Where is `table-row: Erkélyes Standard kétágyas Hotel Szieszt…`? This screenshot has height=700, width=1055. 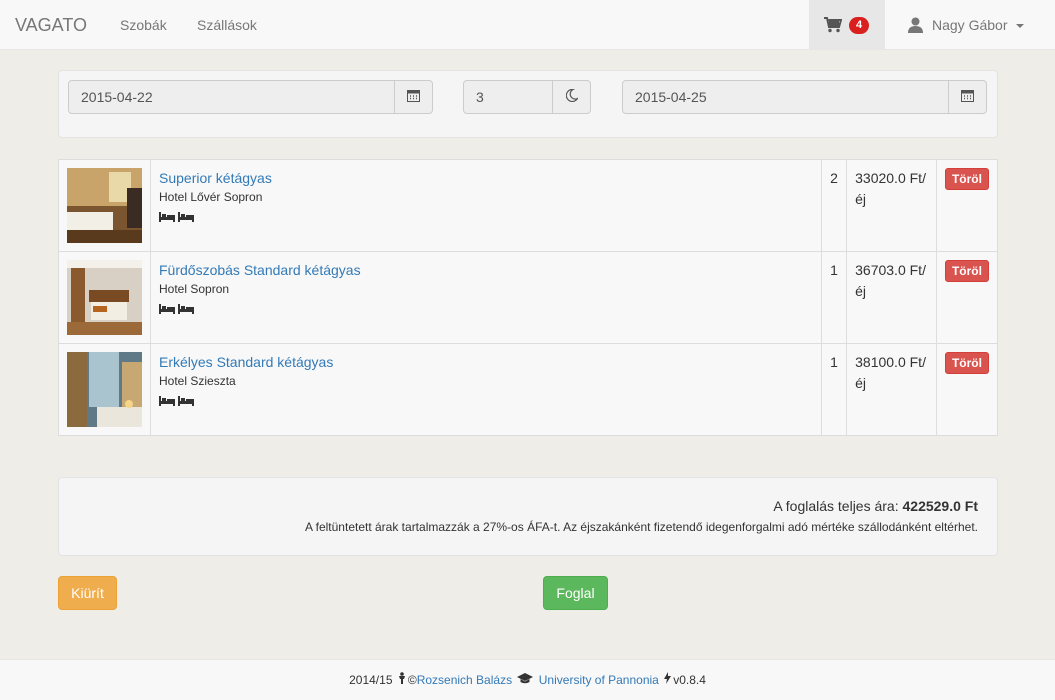 table-row: Erkélyes Standard kétágyas Hotel Szieszt… is located at coordinates (528, 389).